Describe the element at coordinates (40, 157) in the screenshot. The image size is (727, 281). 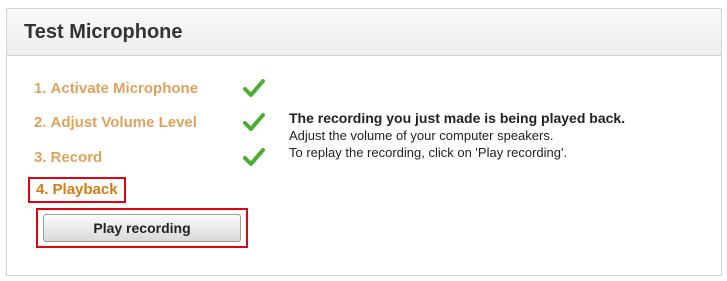
I see `step-number: 3.` at that location.